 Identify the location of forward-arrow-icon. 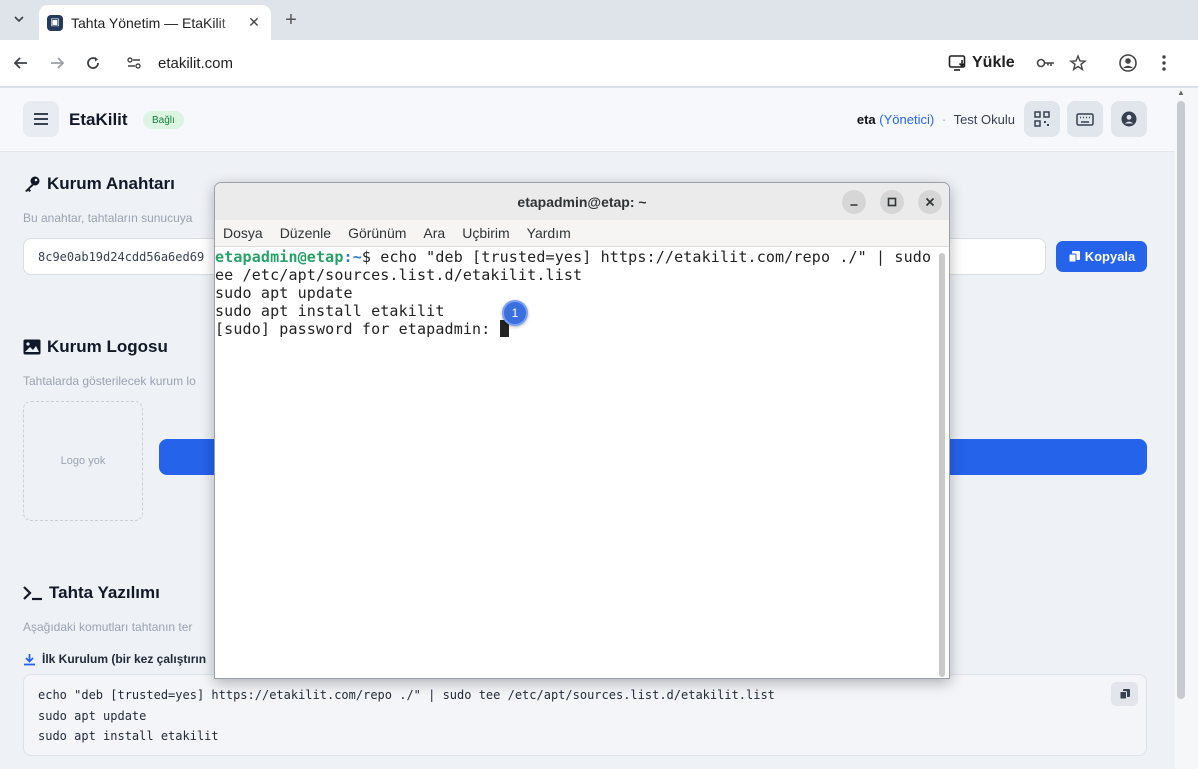
(57, 63).